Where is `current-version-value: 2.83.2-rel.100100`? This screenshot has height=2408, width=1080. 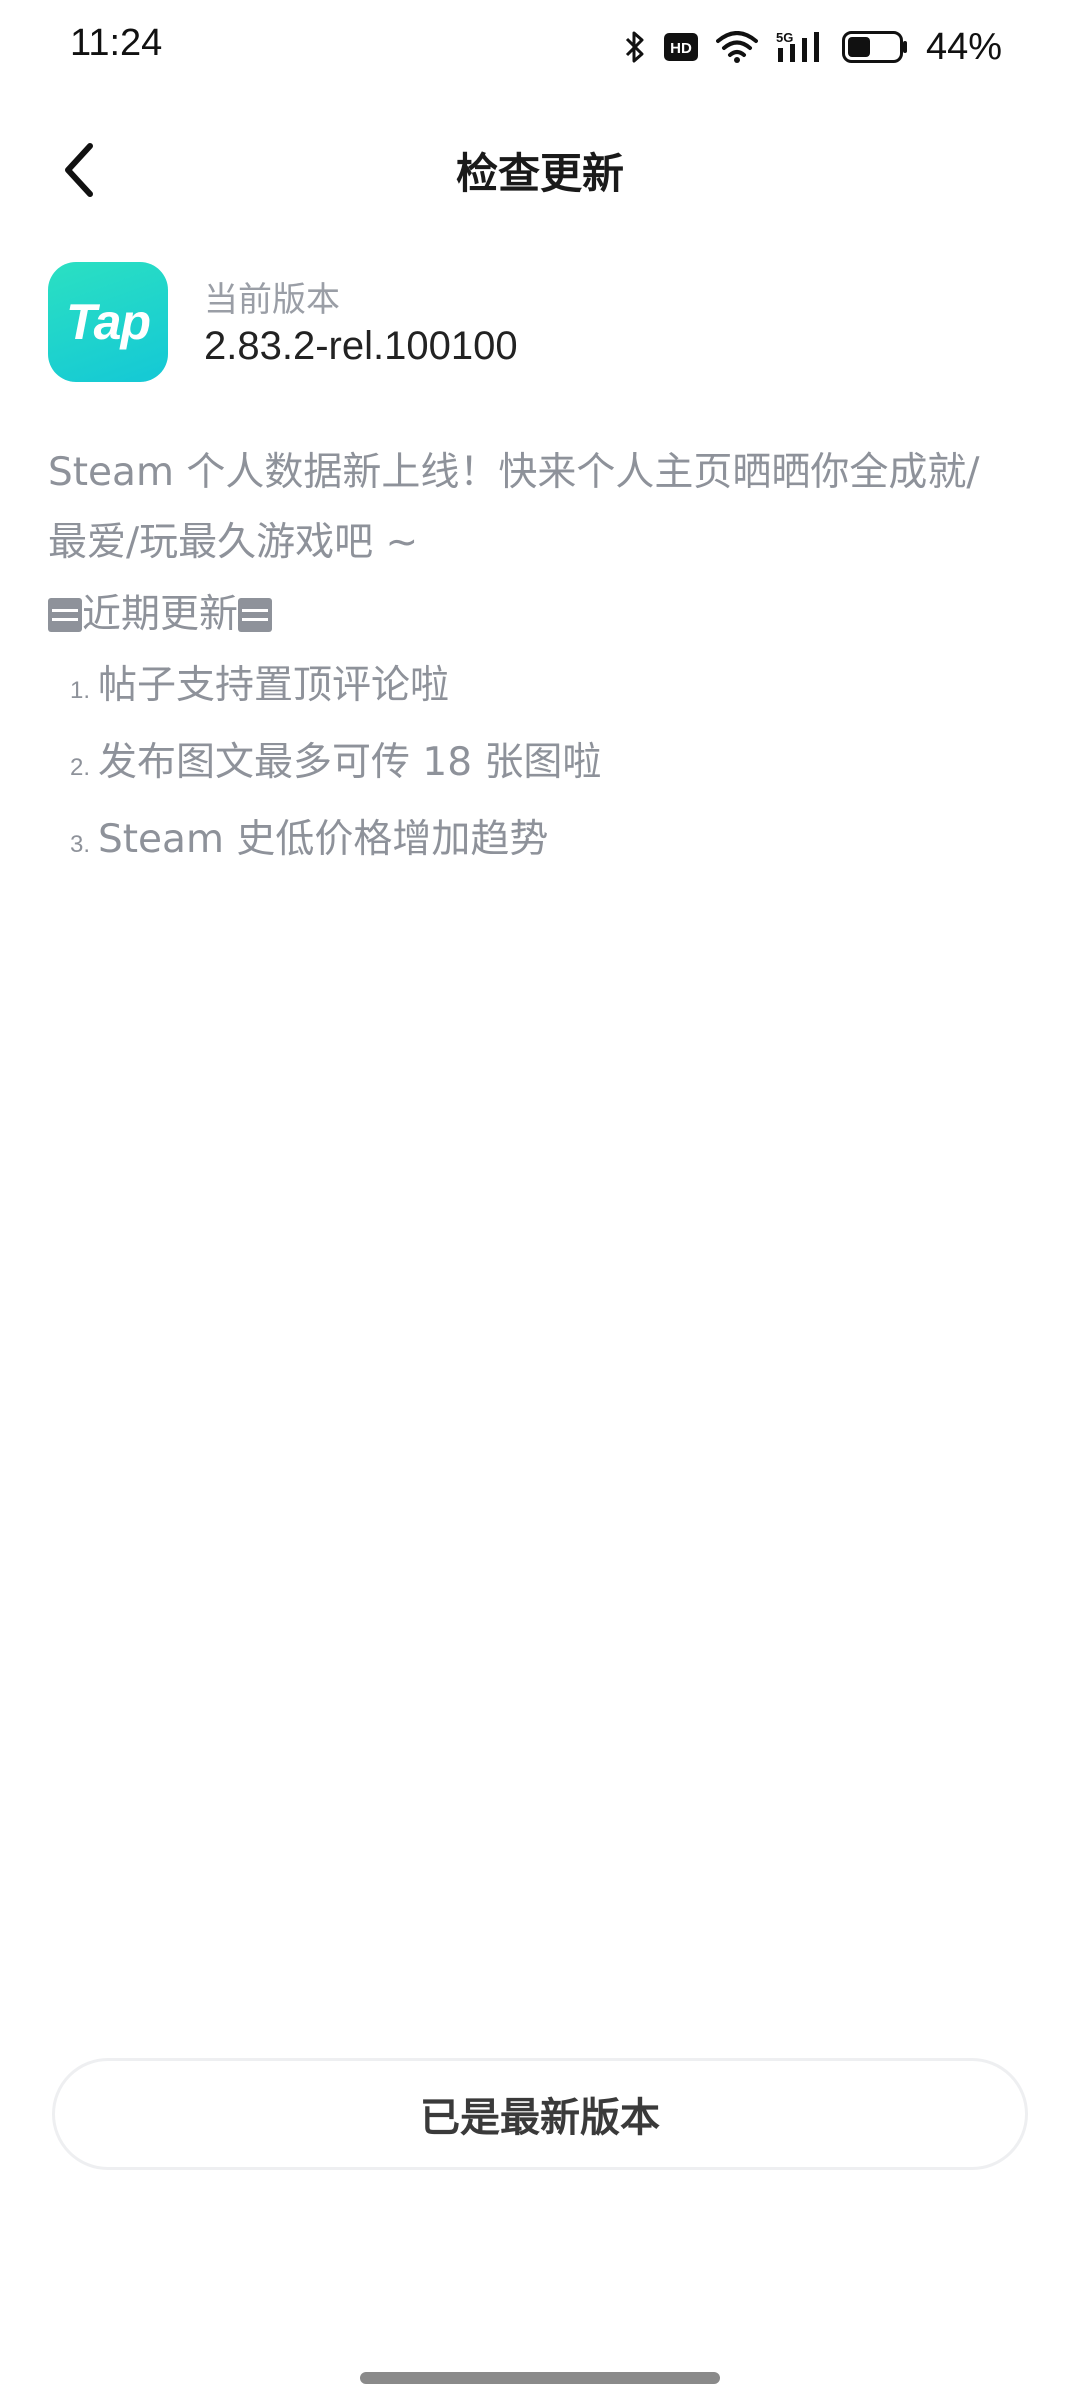 current-version-value: 2.83.2-rel.100100 is located at coordinates (361, 346).